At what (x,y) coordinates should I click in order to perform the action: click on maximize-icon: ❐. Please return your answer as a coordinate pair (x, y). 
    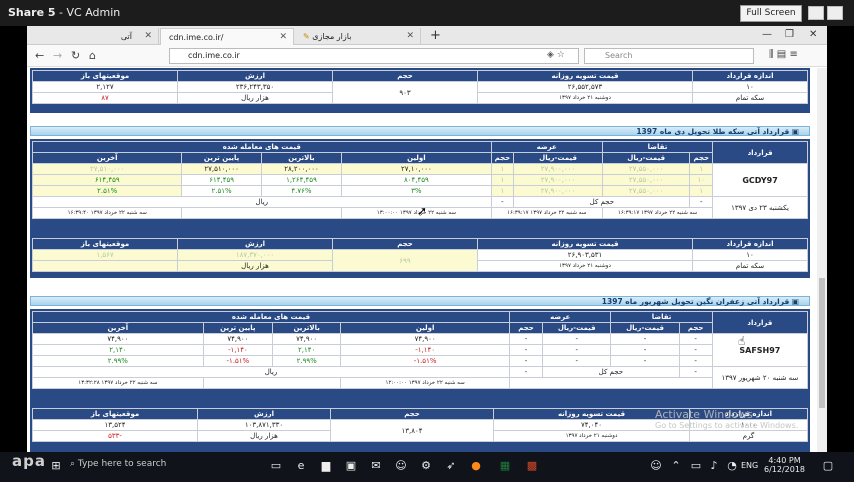
    Looking at the image, I should click on (789, 34).